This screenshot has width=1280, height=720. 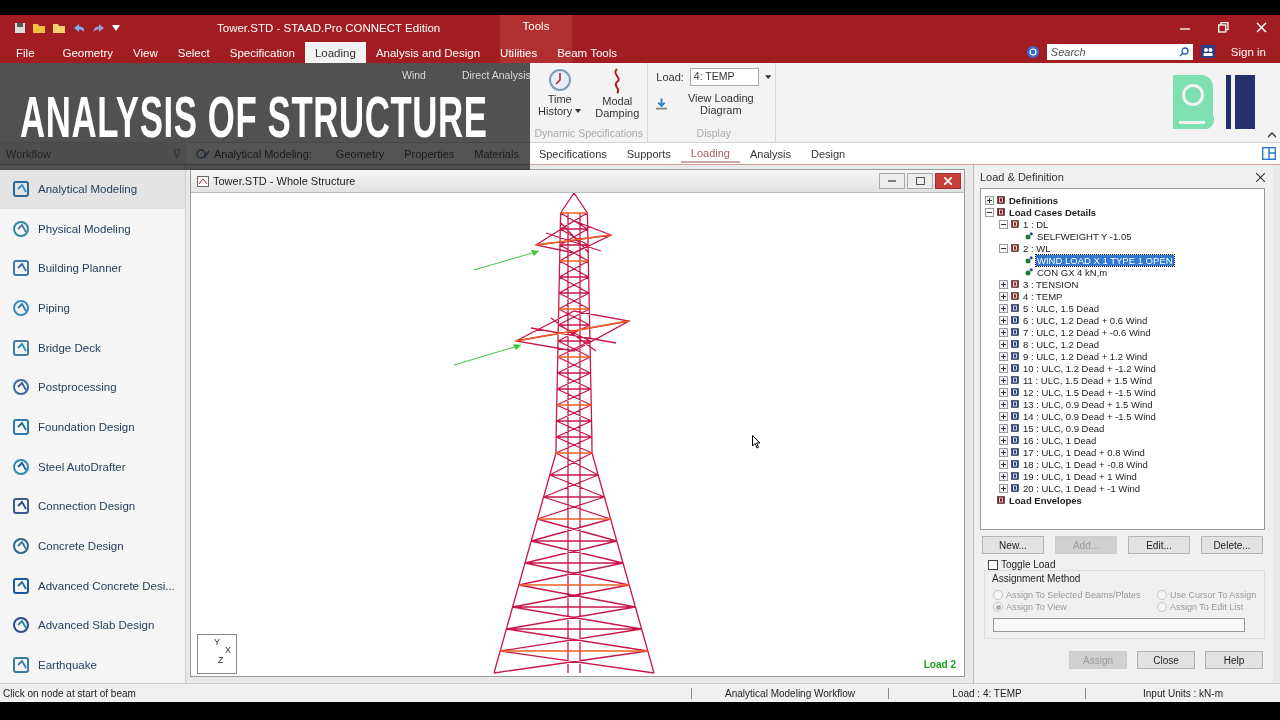 What do you see at coordinates (1061, 344) in the screenshot?
I see `tree-item: 8 : ULC, 1.2 Dead` at bounding box center [1061, 344].